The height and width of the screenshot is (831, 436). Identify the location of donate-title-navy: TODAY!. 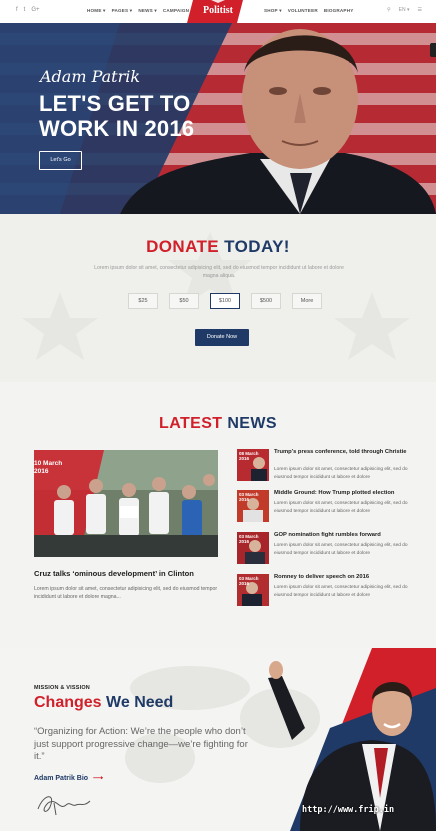
(257, 246).